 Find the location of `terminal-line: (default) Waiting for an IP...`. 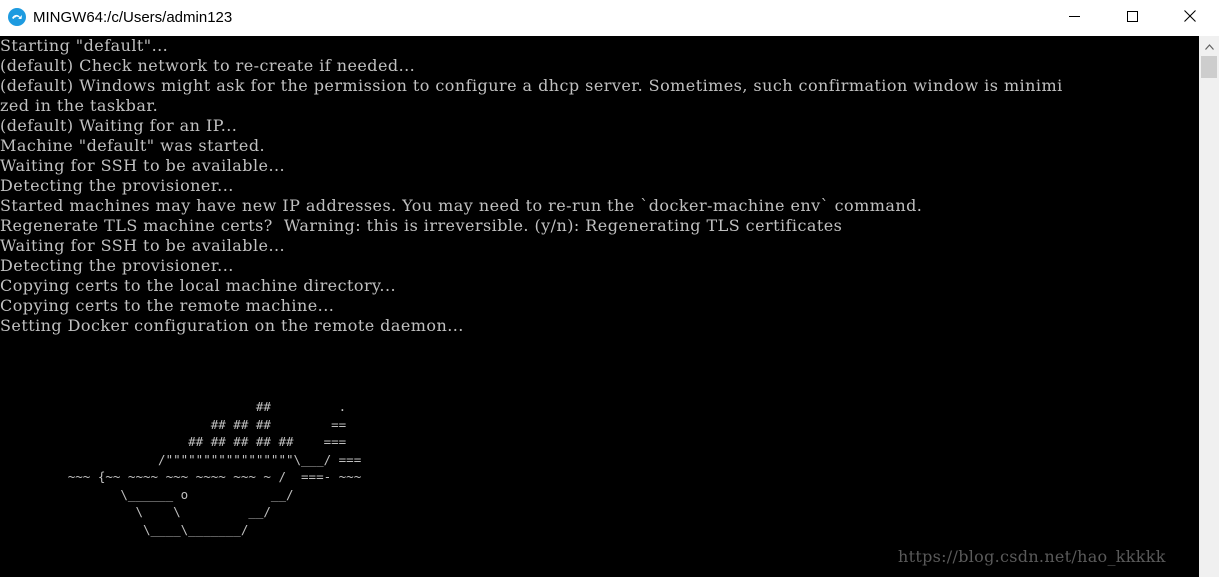

terminal-line: (default) Waiting for an IP... is located at coordinates (119, 125).